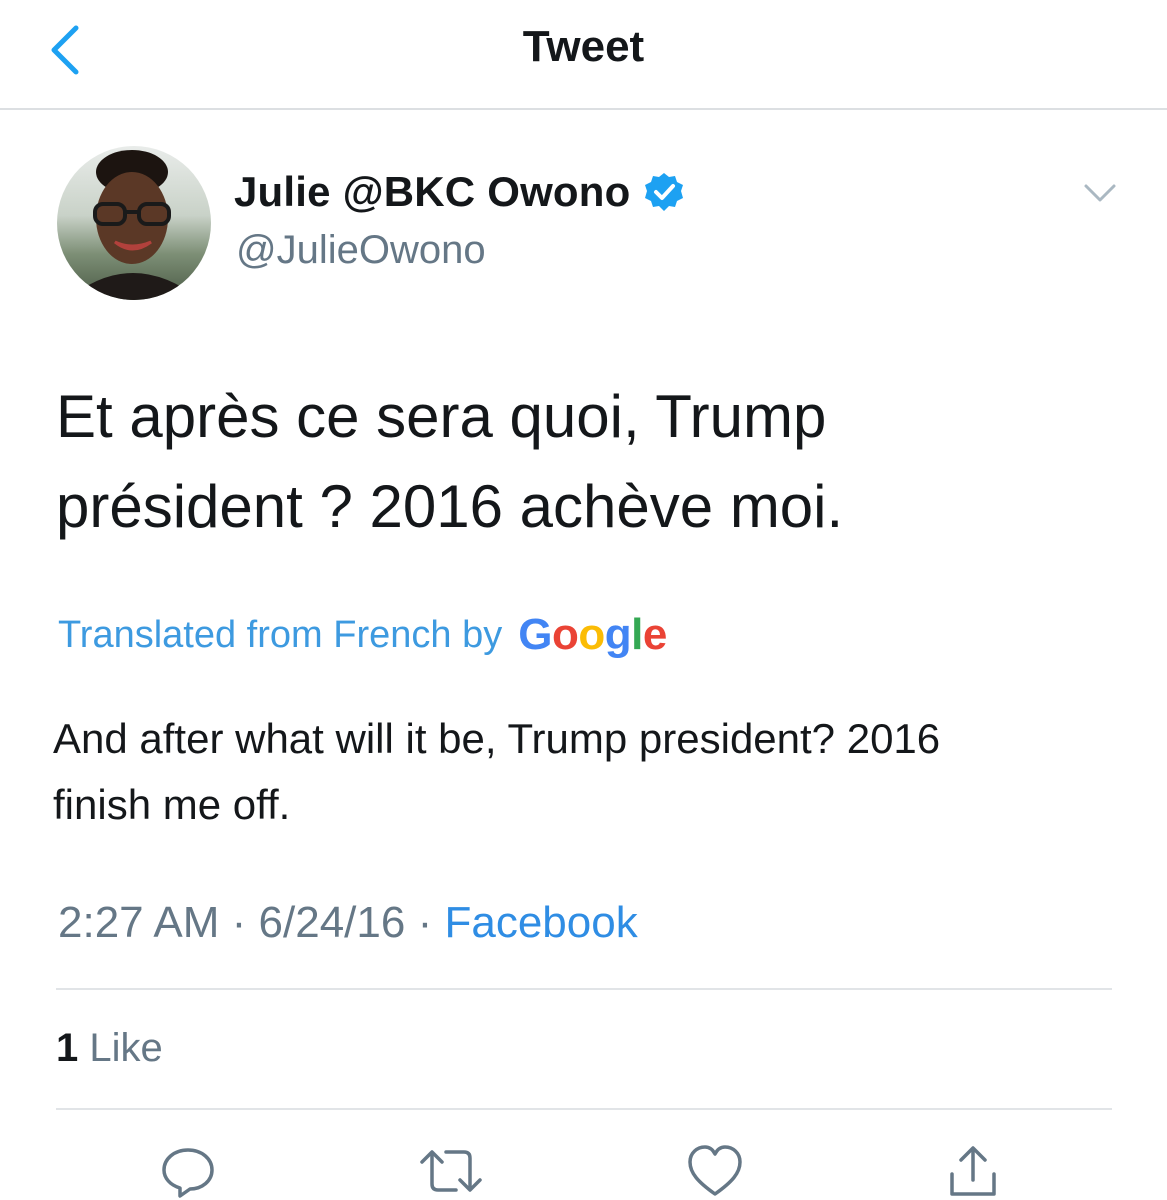  What do you see at coordinates (126, 1048) in the screenshot?
I see `likes-label: Like` at bounding box center [126, 1048].